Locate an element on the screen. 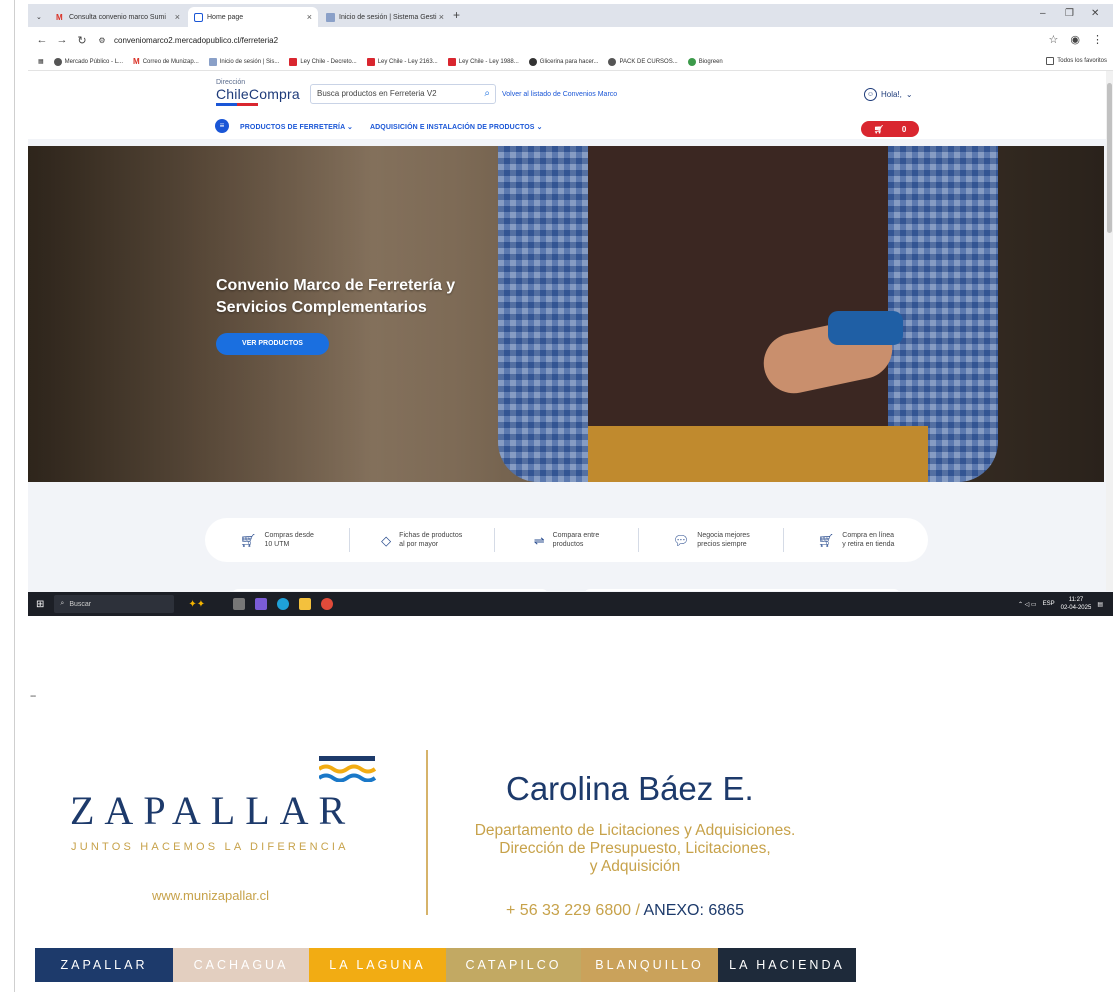 The height and width of the screenshot is (992, 1113). tab-consulta: M Consulta convenio marco Sumi × is located at coordinates (118, 17).